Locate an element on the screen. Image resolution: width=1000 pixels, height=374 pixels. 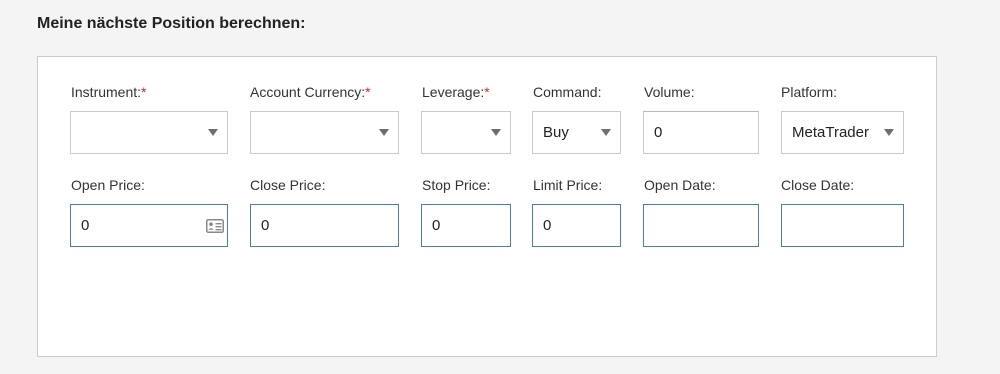
limit-price-value: 0 is located at coordinates (547, 225).